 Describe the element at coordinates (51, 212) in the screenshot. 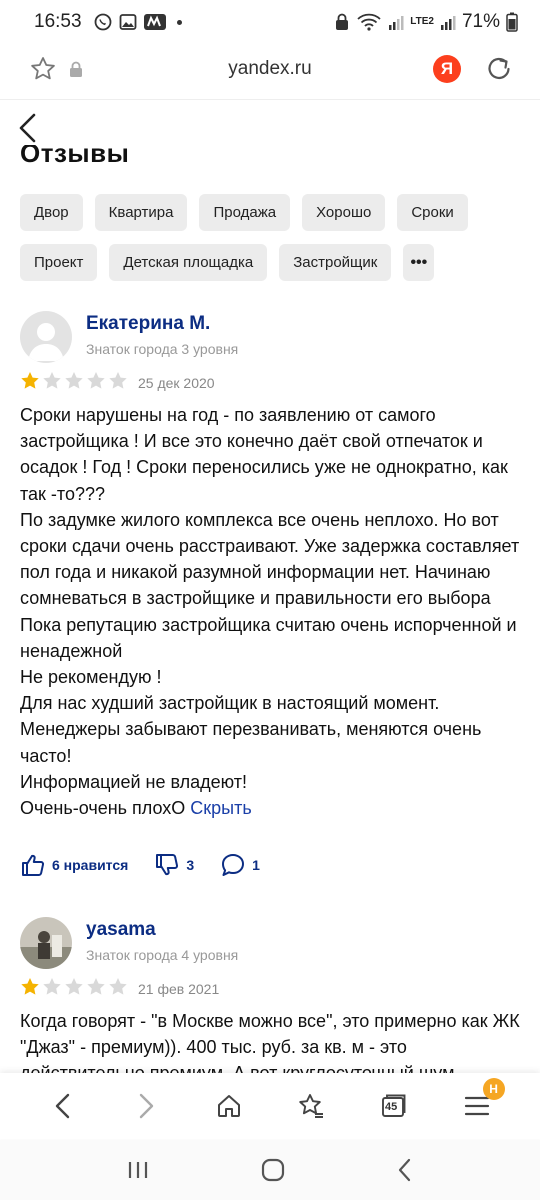

I see `chip-dvor: Двор` at that location.